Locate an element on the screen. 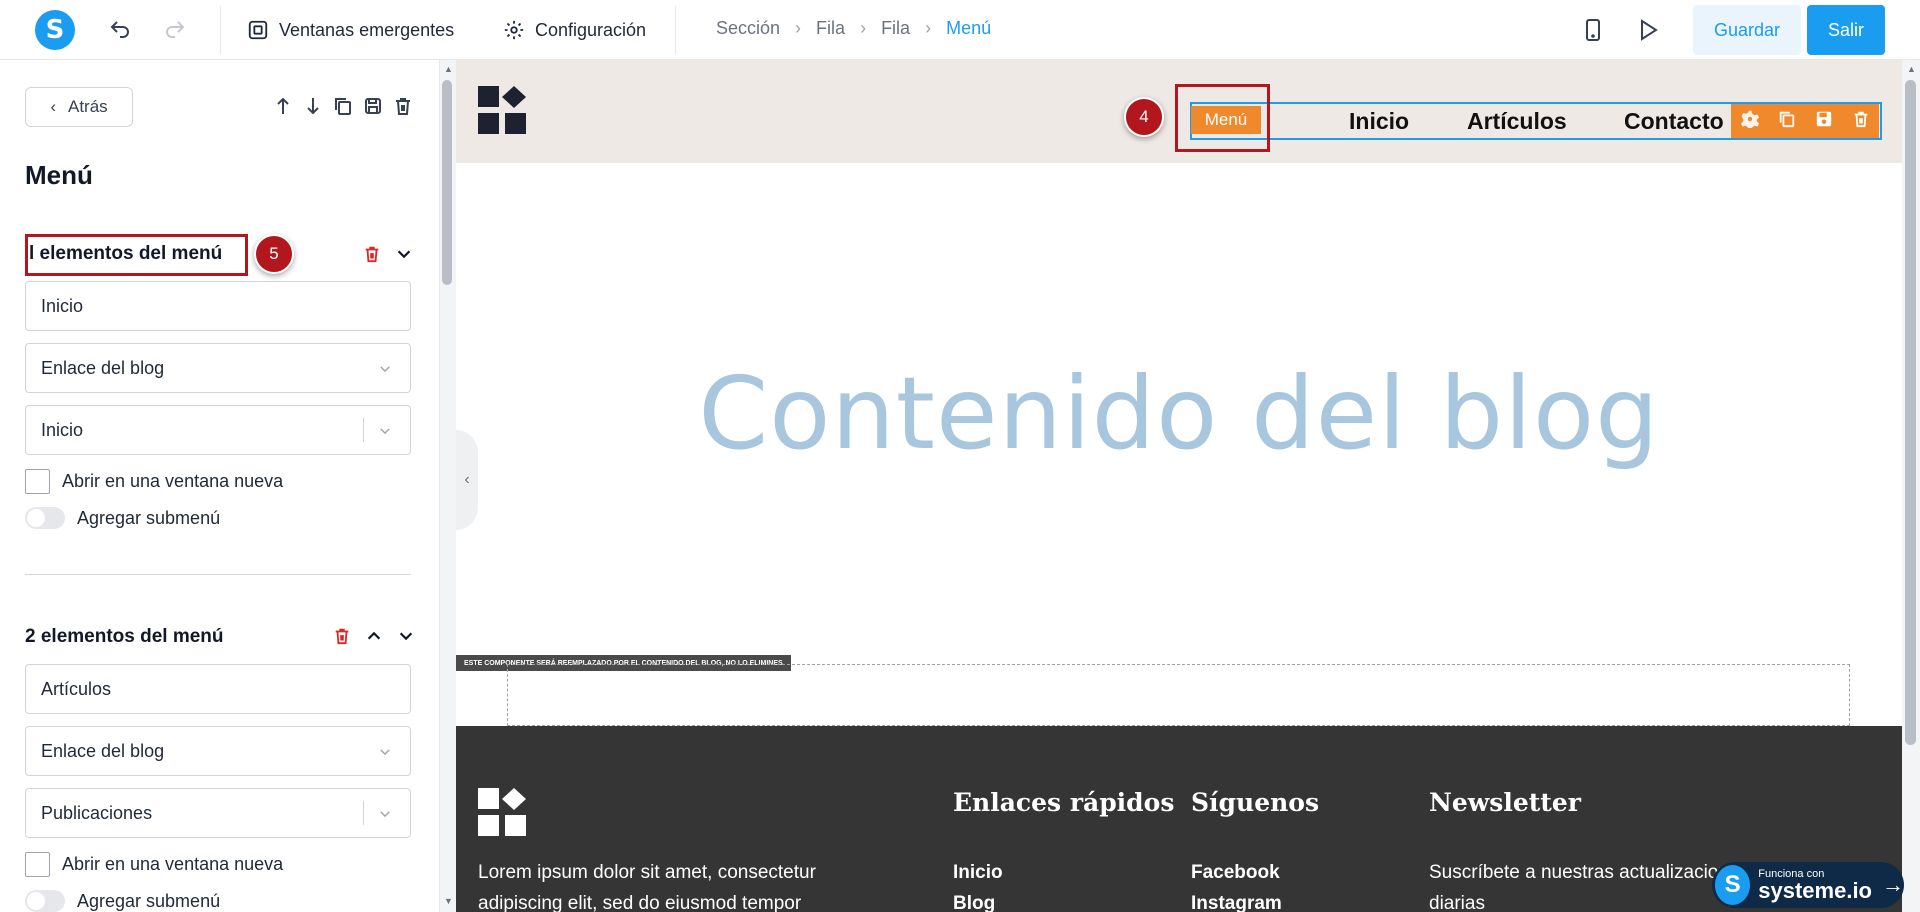  quick-links-heading: Enlaces rápidos is located at coordinates (1064, 802).